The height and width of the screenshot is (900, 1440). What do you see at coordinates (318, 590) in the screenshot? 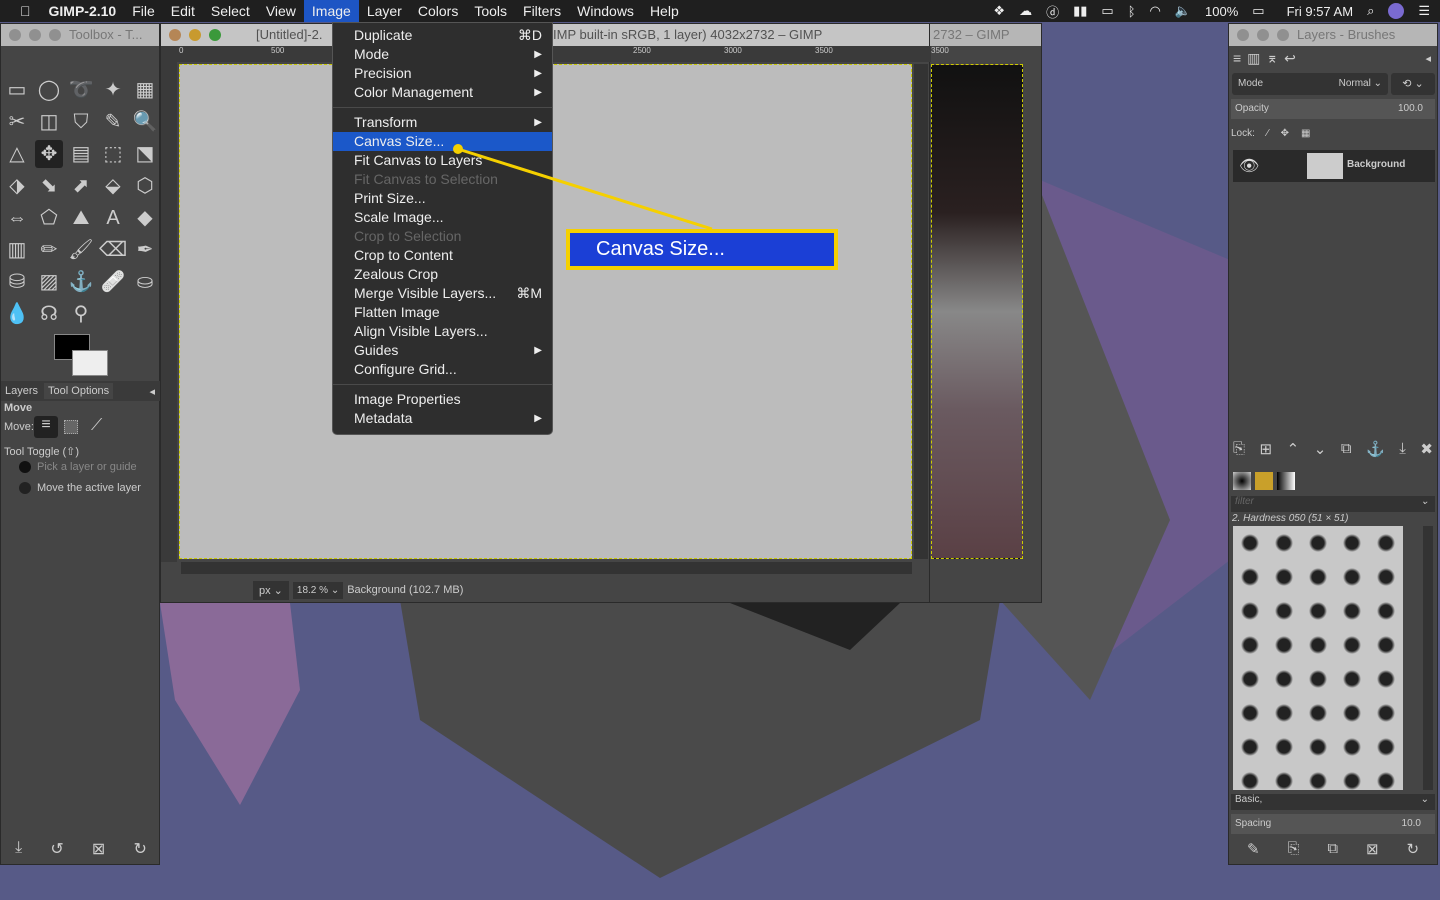
I see `zoom-select: 18.2 % ⌄` at bounding box center [318, 590].